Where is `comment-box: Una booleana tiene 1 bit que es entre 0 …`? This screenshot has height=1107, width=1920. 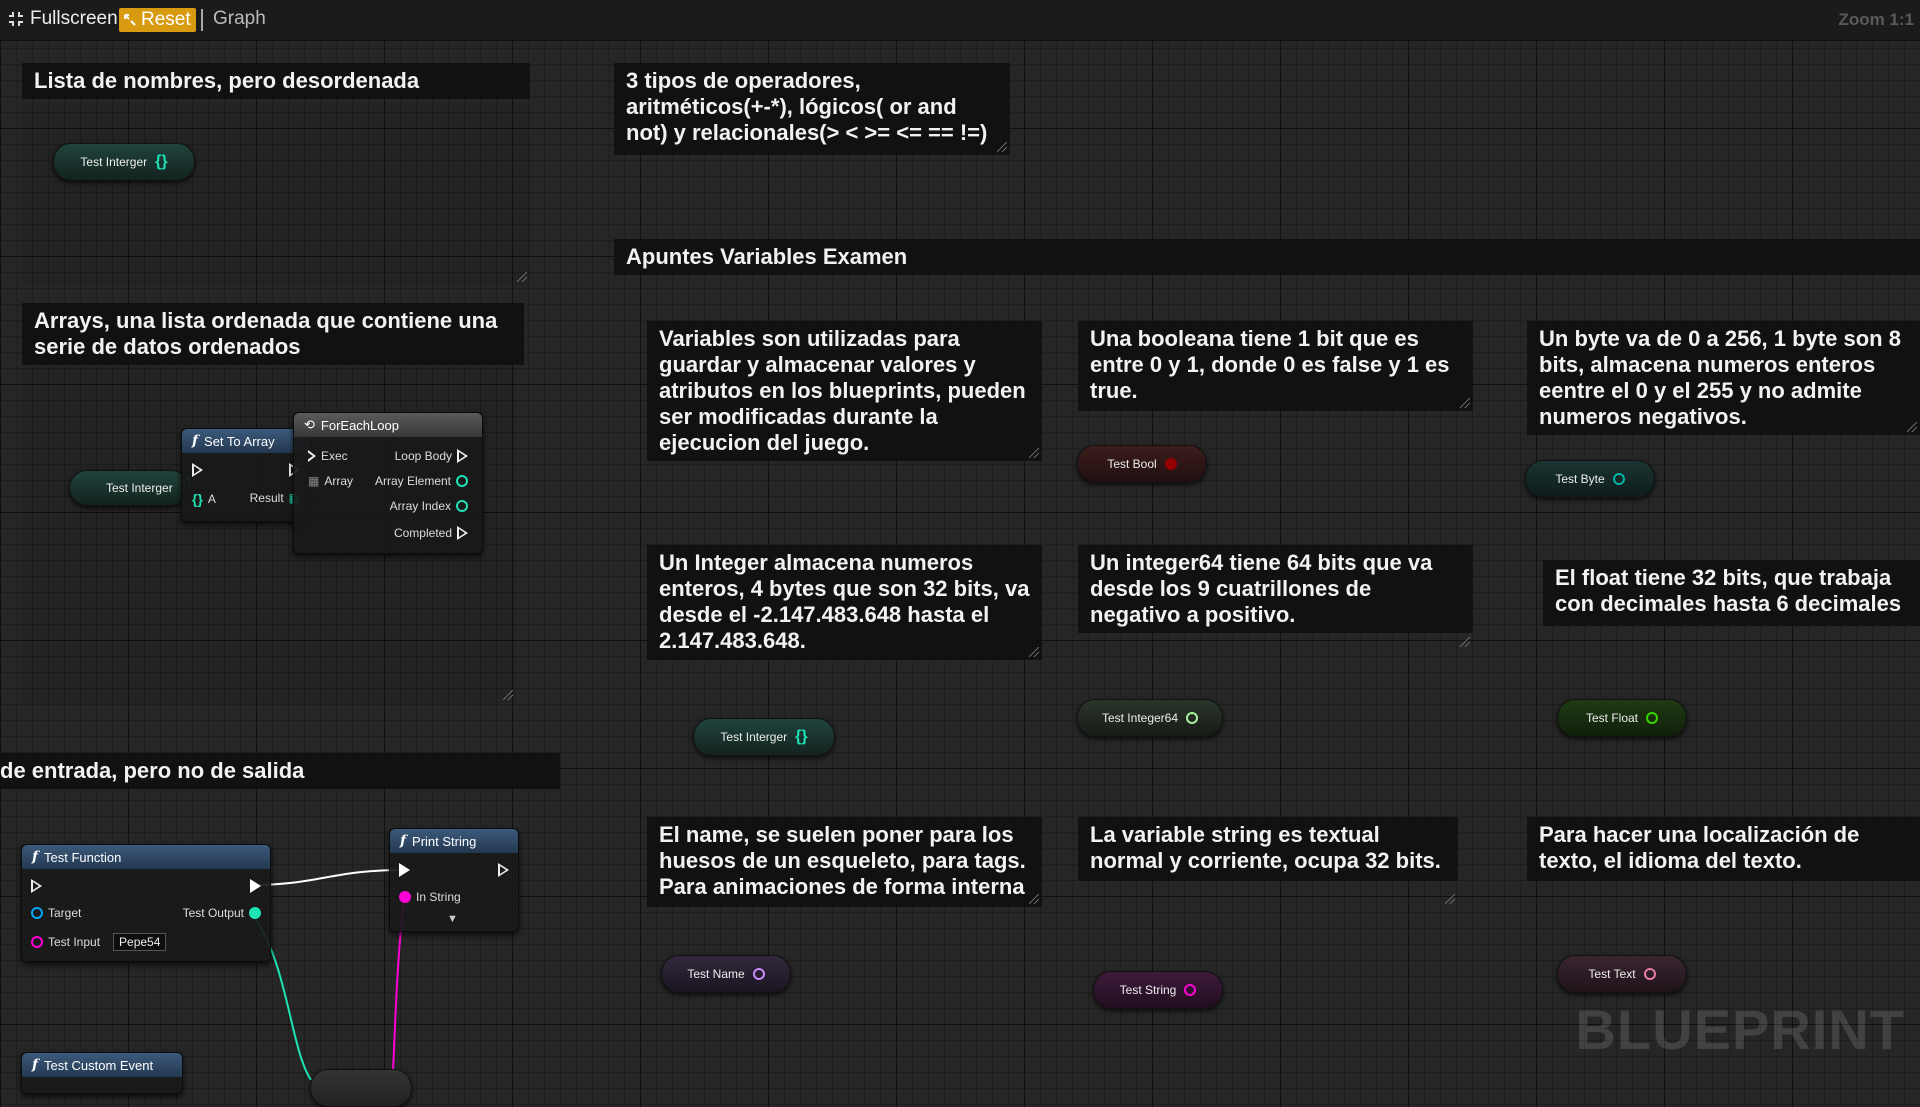 comment-box: Una booleana tiene 1 bit que es entre 0 … is located at coordinates (1275, 366).